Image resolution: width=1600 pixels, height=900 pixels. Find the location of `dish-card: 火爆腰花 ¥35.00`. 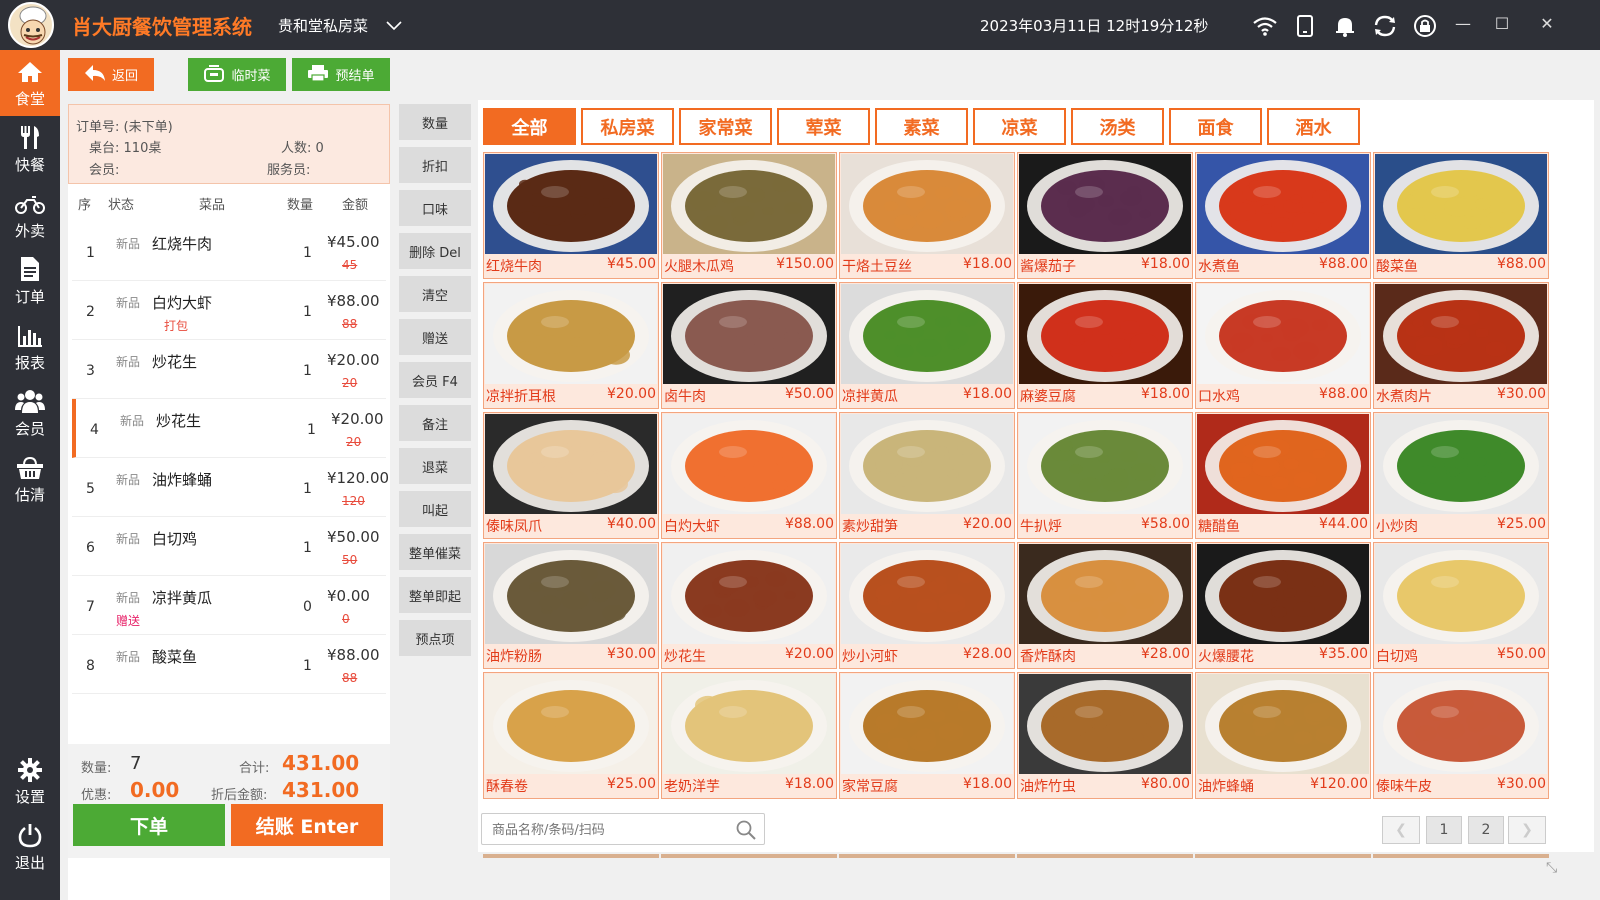

dish-card: 火爆腰花 ¥35.00 is located at coordinates (1283, 605).